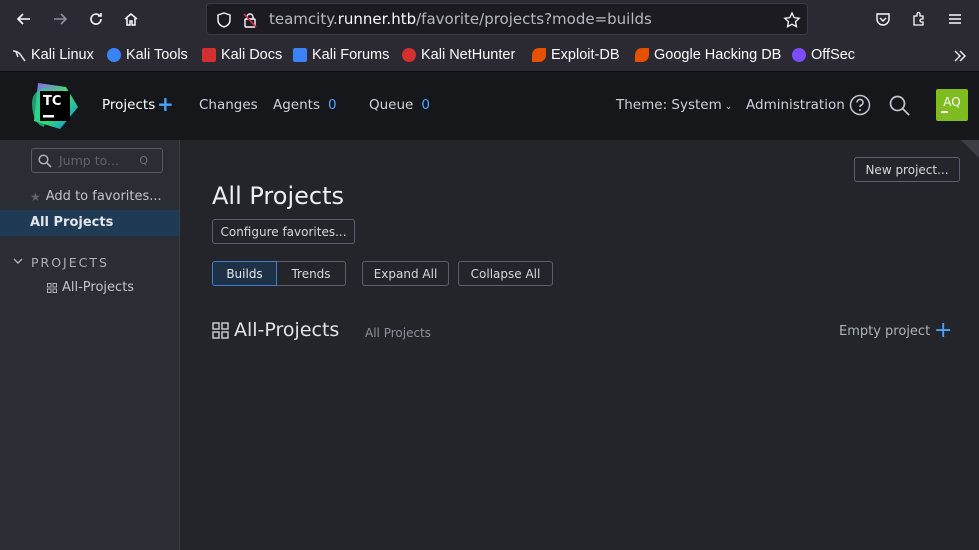  What do you see at coordinates (209, 55) in the screenshot?
I see `kali-docs-icon` at bounding box center [209, 55].